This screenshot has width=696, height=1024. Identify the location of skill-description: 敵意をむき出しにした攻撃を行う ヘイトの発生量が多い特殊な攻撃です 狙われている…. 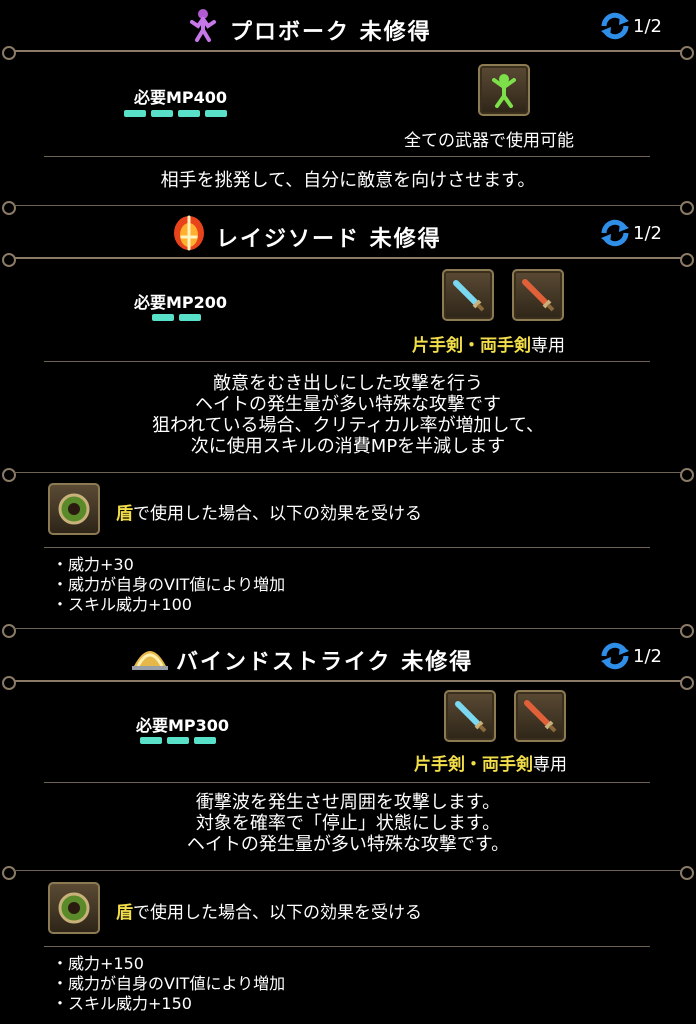
(348, 415).